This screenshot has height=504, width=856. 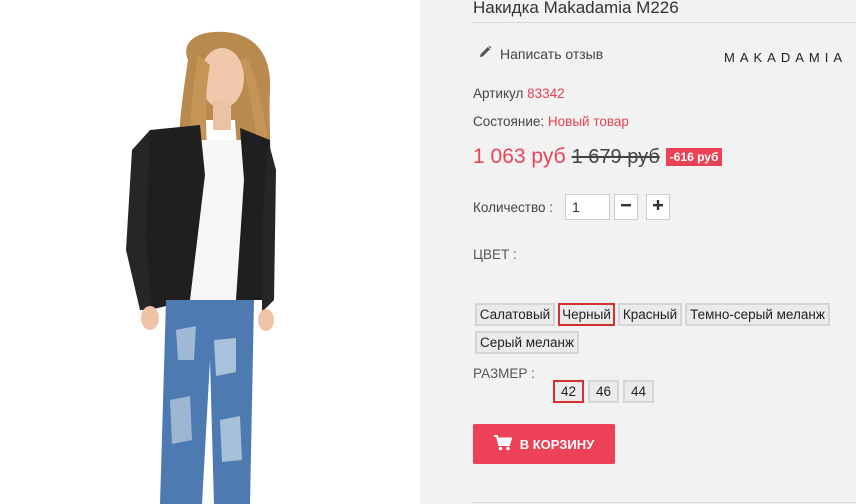 What do you see at coordinates (785, 57) in the screenshot?
I see `brand-logo: MAKADAMIA` at bounding box center [785, 57].